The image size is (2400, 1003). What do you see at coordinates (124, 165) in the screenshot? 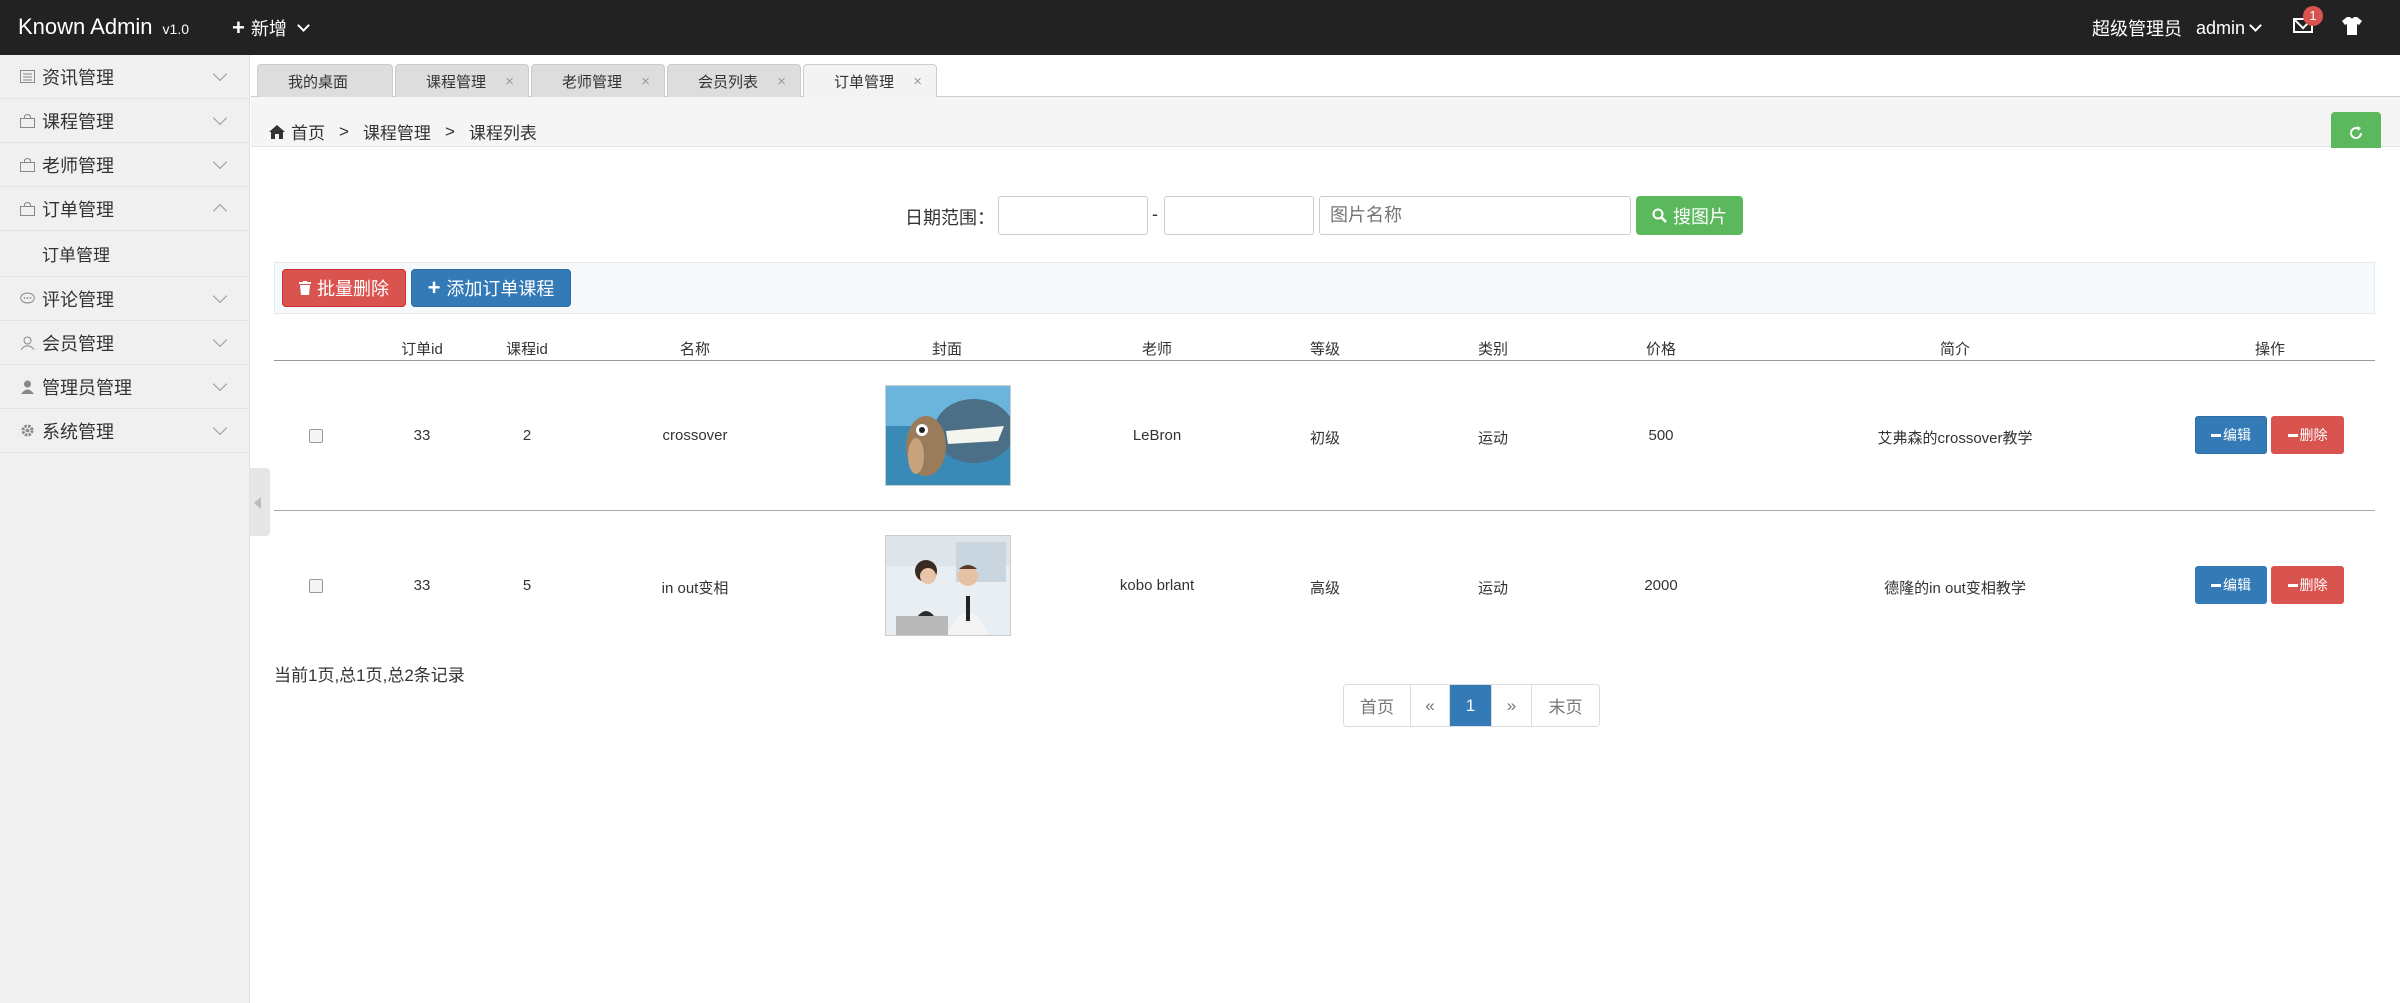
I see `sidebar-item-teachers: 老师管理` at bounding box center [124, 165].